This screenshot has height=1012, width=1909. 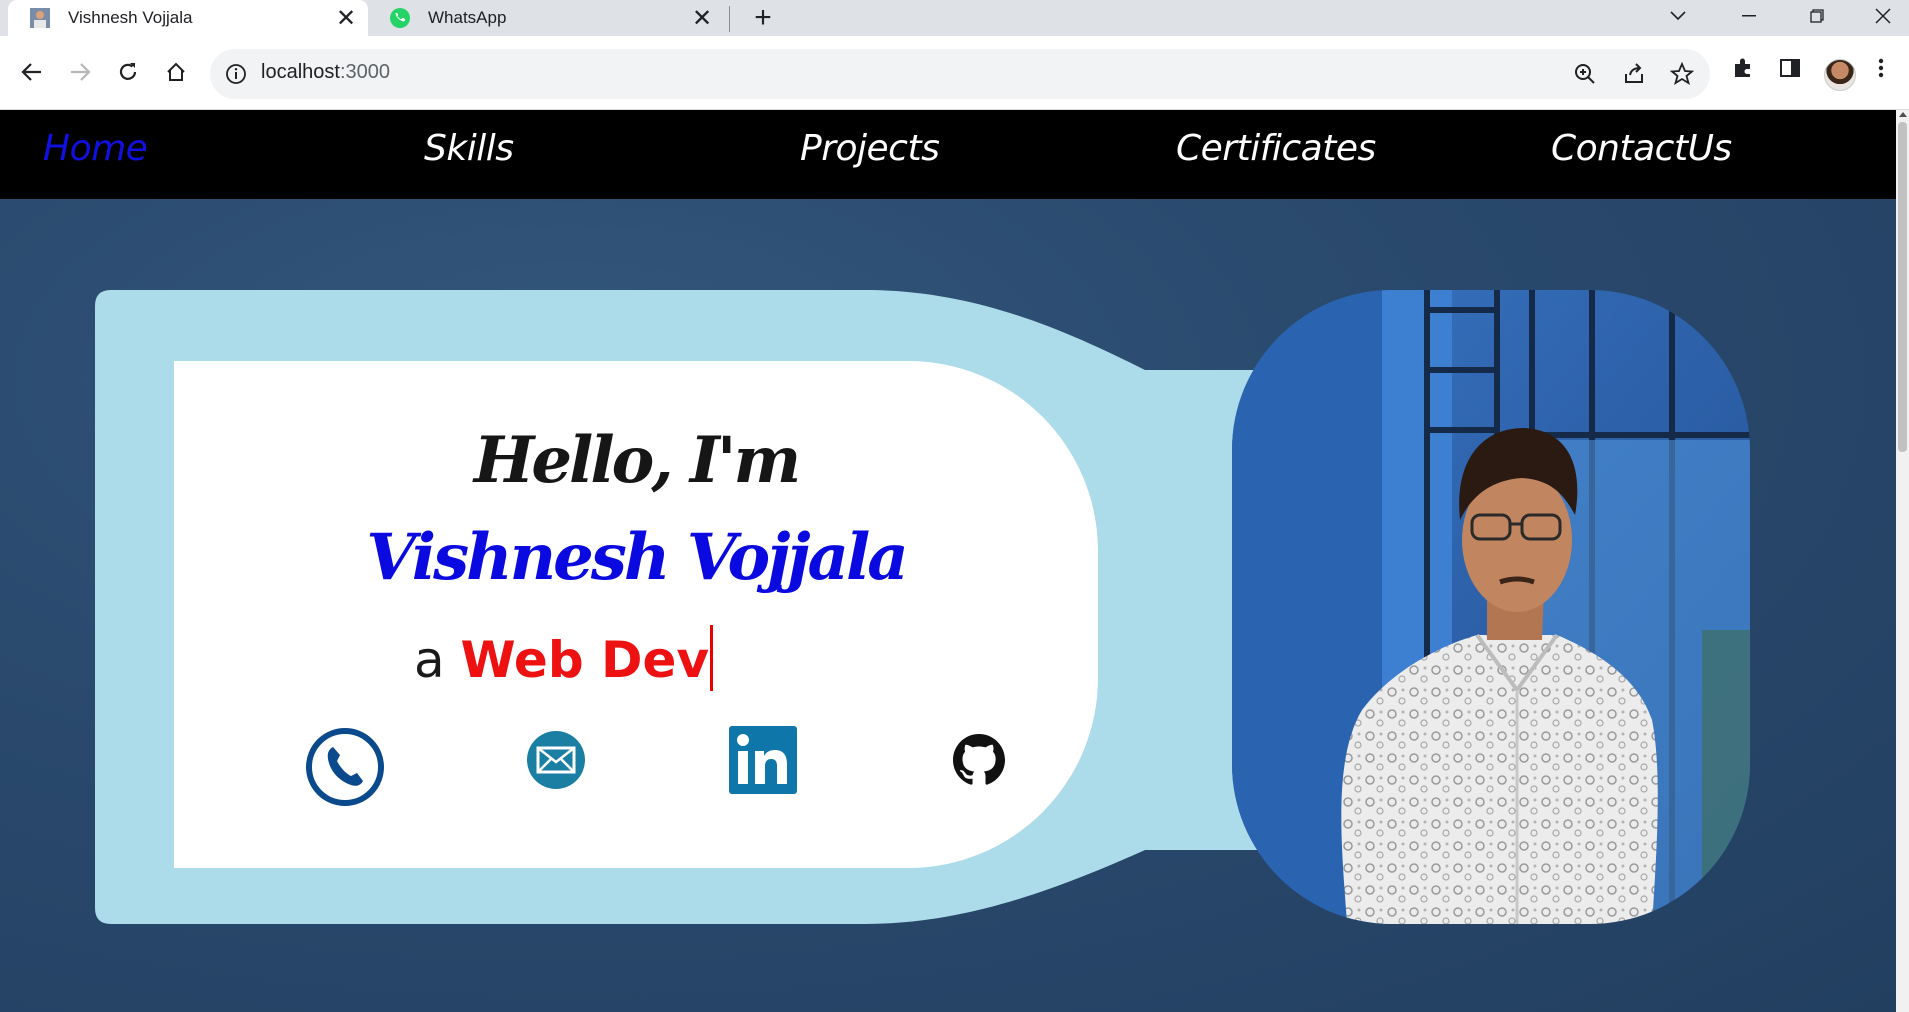 I want to click on tab-whatsapp: WhatsApp ✕, so click(x=548, y=18).